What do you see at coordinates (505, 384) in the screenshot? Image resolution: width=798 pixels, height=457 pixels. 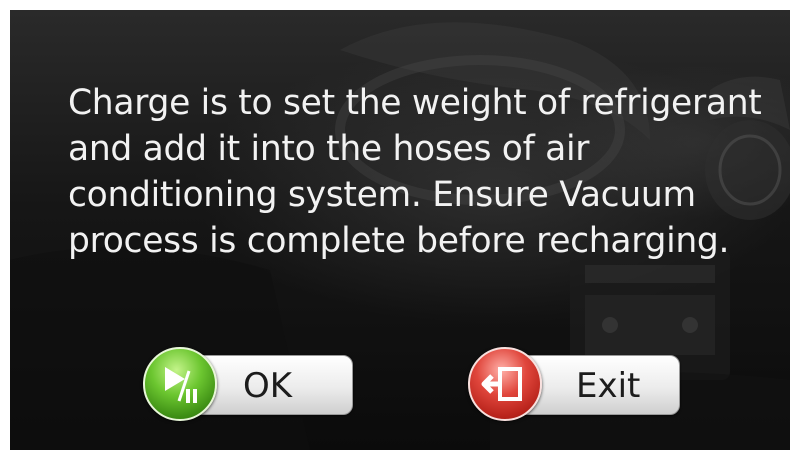 I see `exit-door-icon` at bounding box center [505, 384].